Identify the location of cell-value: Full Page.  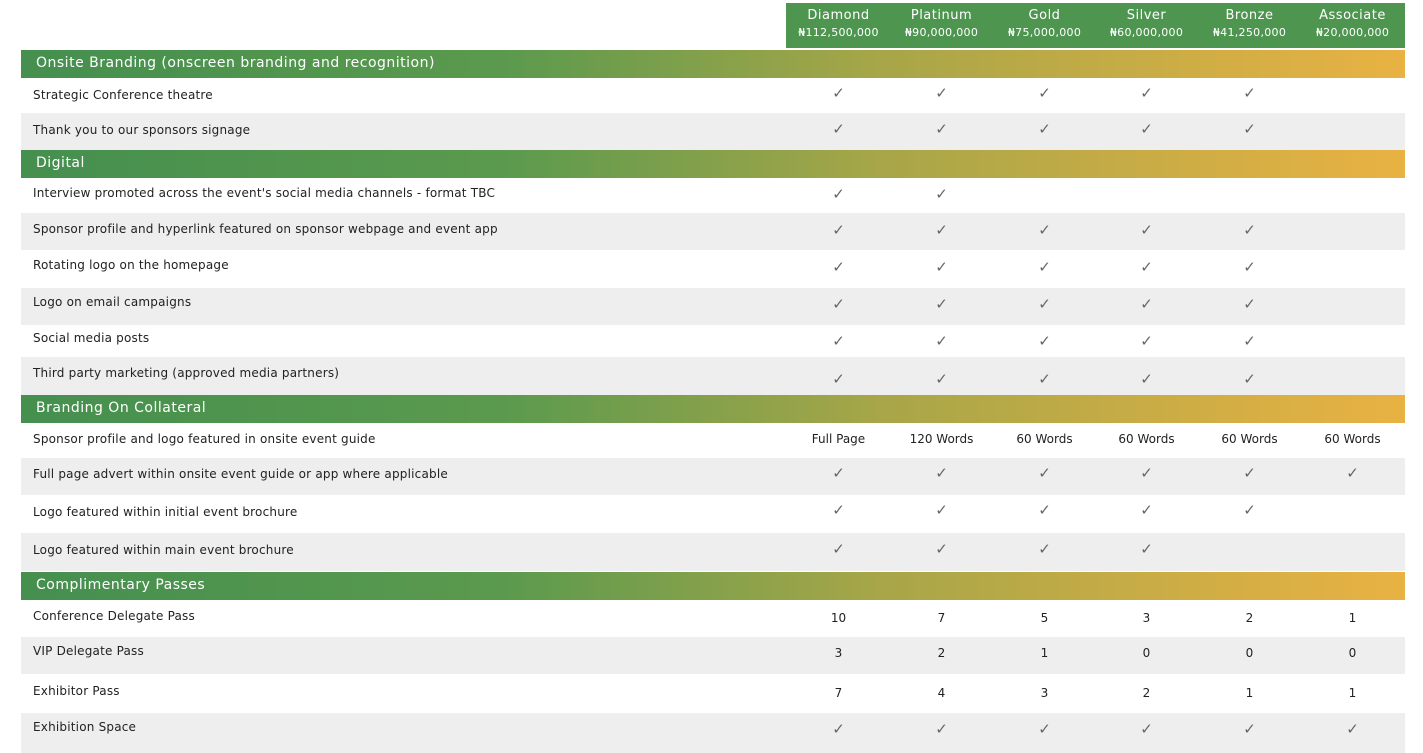
(838, 439).